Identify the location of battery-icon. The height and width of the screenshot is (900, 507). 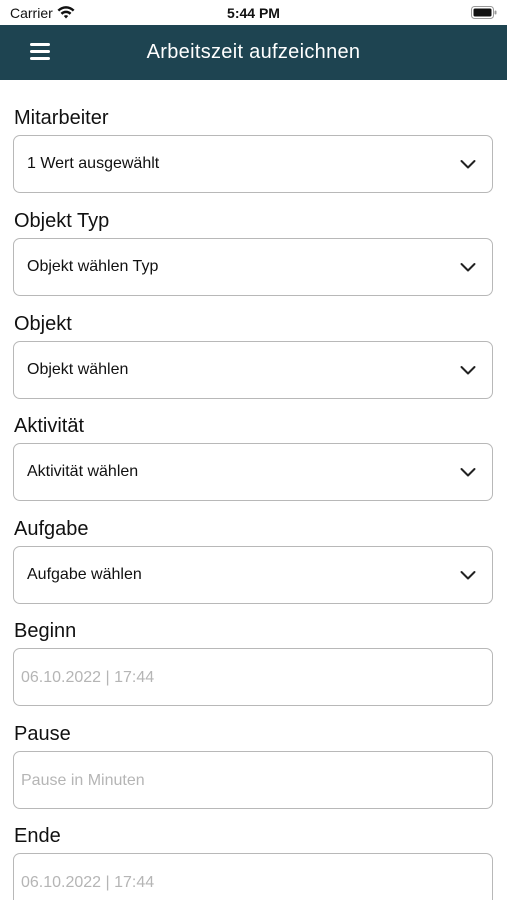
(484, 12).